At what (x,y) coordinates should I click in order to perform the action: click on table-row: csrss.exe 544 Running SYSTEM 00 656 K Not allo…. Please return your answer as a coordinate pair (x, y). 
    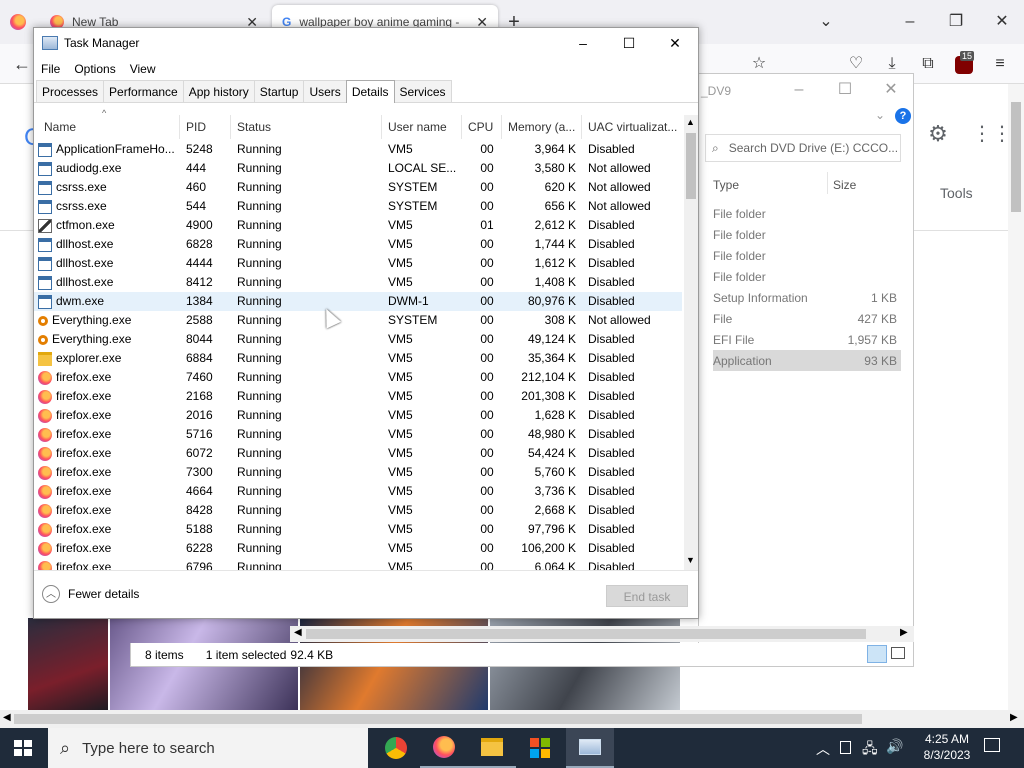
    Looking at the image, I should click on (358, 206).